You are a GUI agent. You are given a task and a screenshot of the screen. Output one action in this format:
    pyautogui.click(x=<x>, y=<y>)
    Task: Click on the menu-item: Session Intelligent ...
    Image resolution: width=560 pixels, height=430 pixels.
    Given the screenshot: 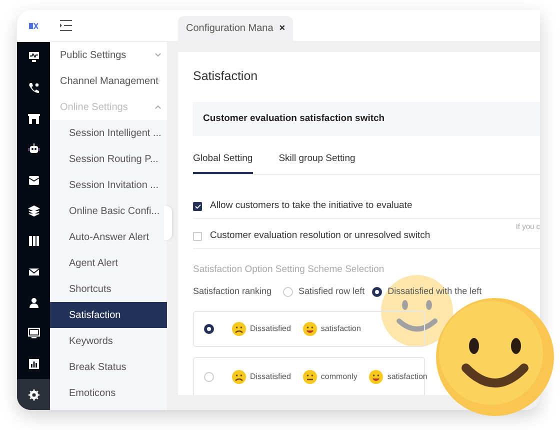 What is the action you would take?
    pyautogui.click(x=108, y=133)
    